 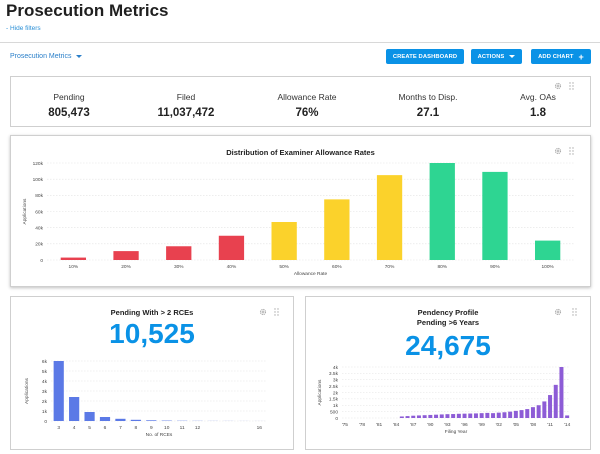 What do you see at coordinates (428, 105) in the screenshot?
I see `kpi-months-to-disp: Months to Disp. 27.1` at bounding box center [428, 105].